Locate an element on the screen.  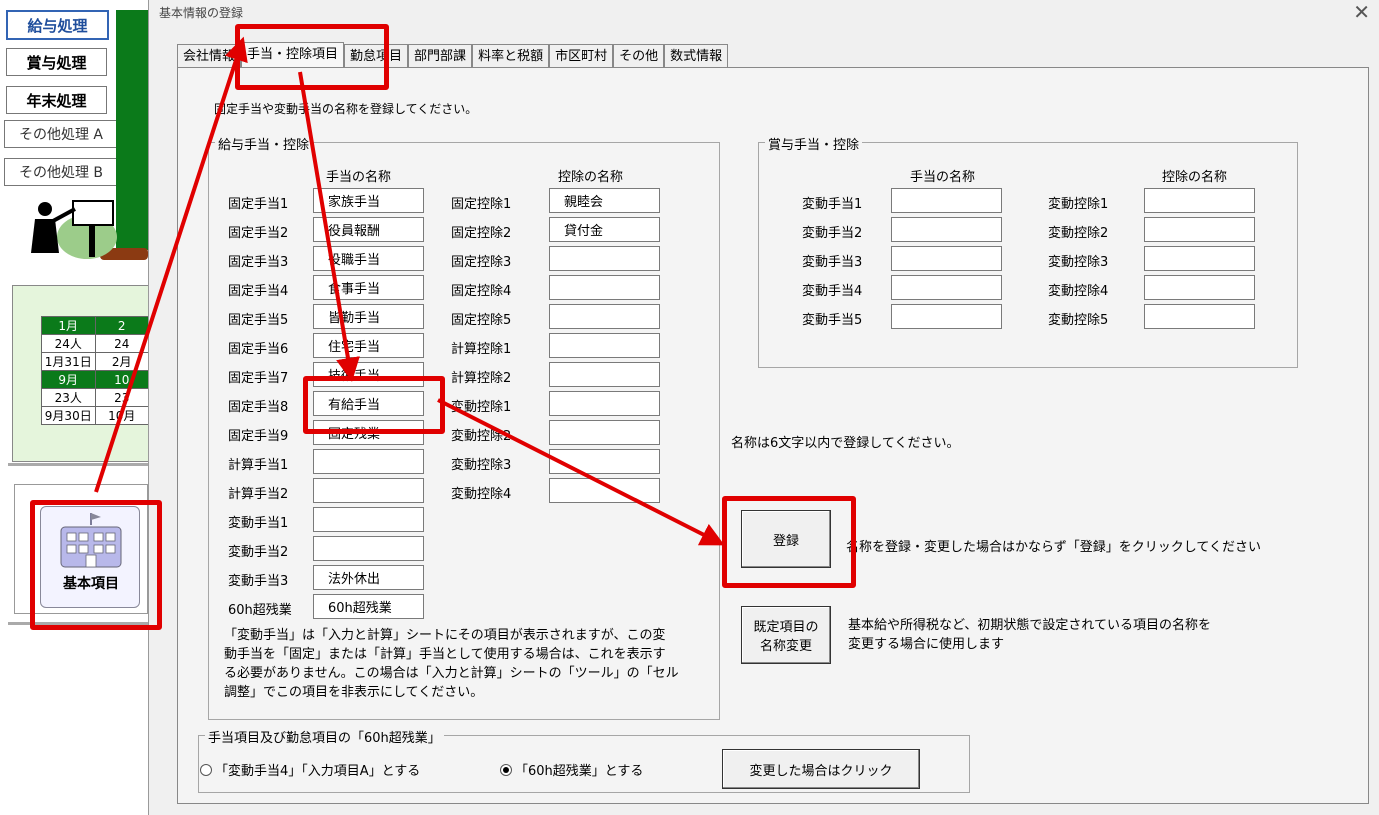
pay-allowance-label: 固定手当4 is located at coordinates (258, 291).